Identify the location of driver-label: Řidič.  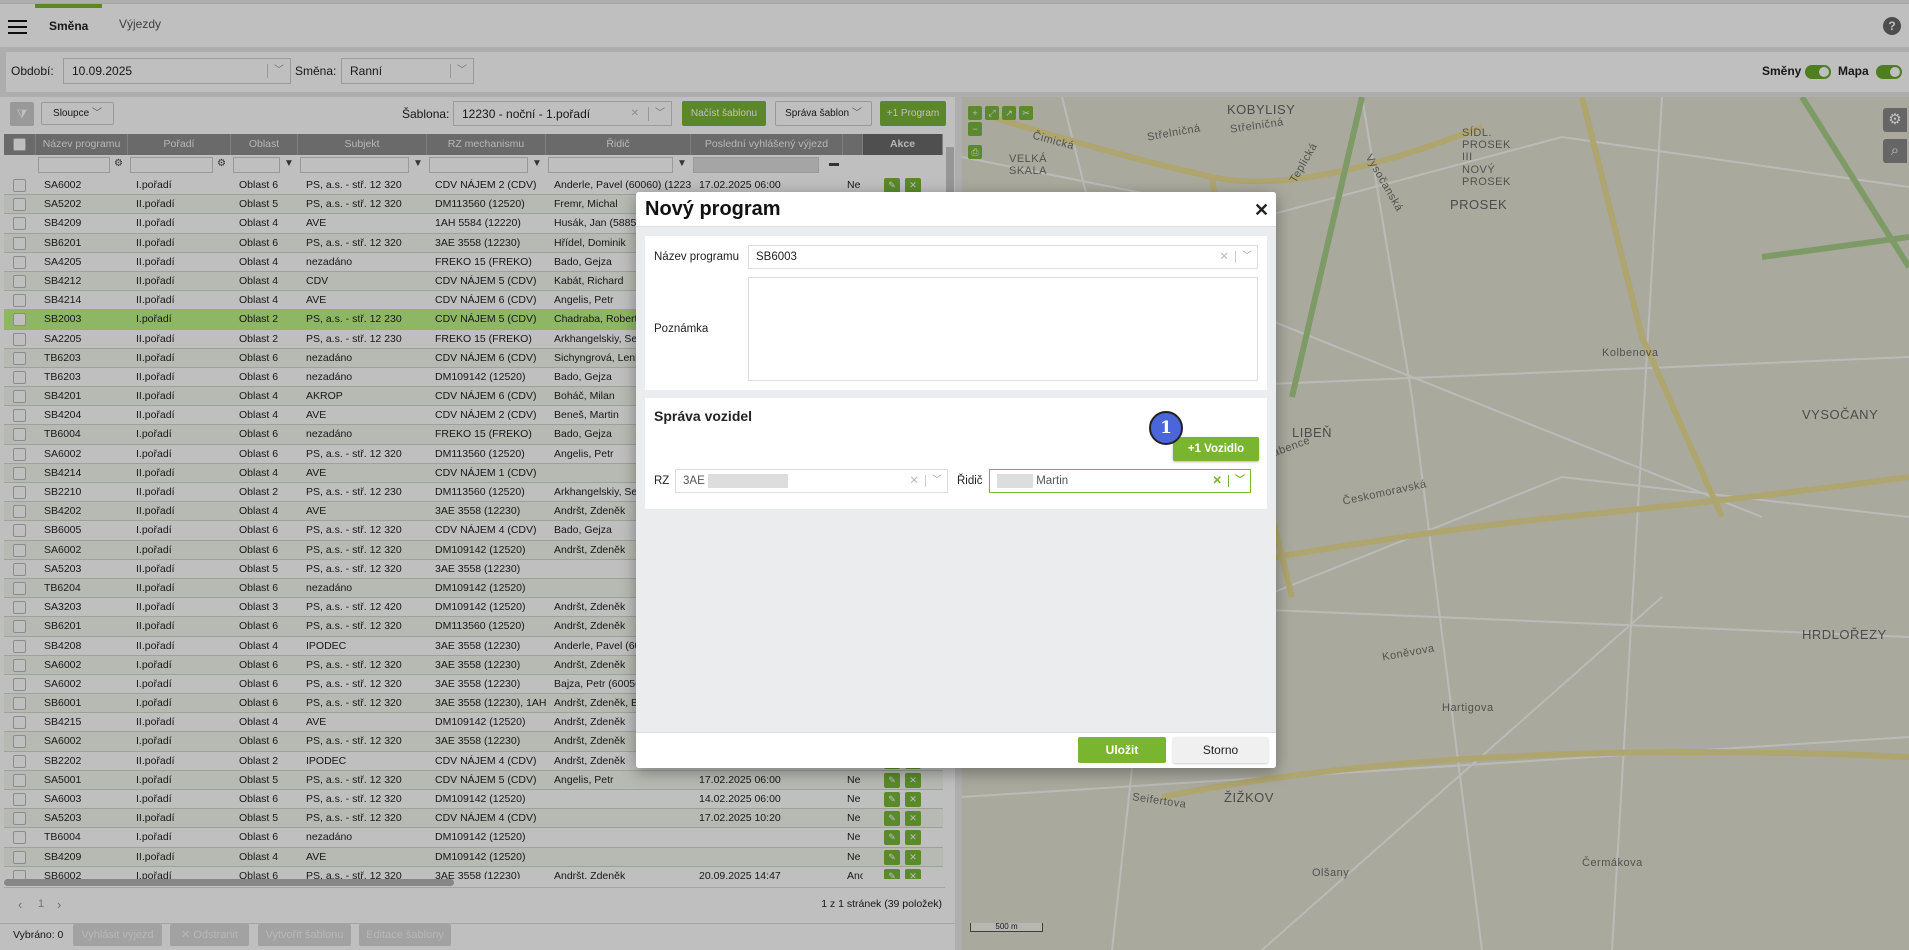
(970, 481).